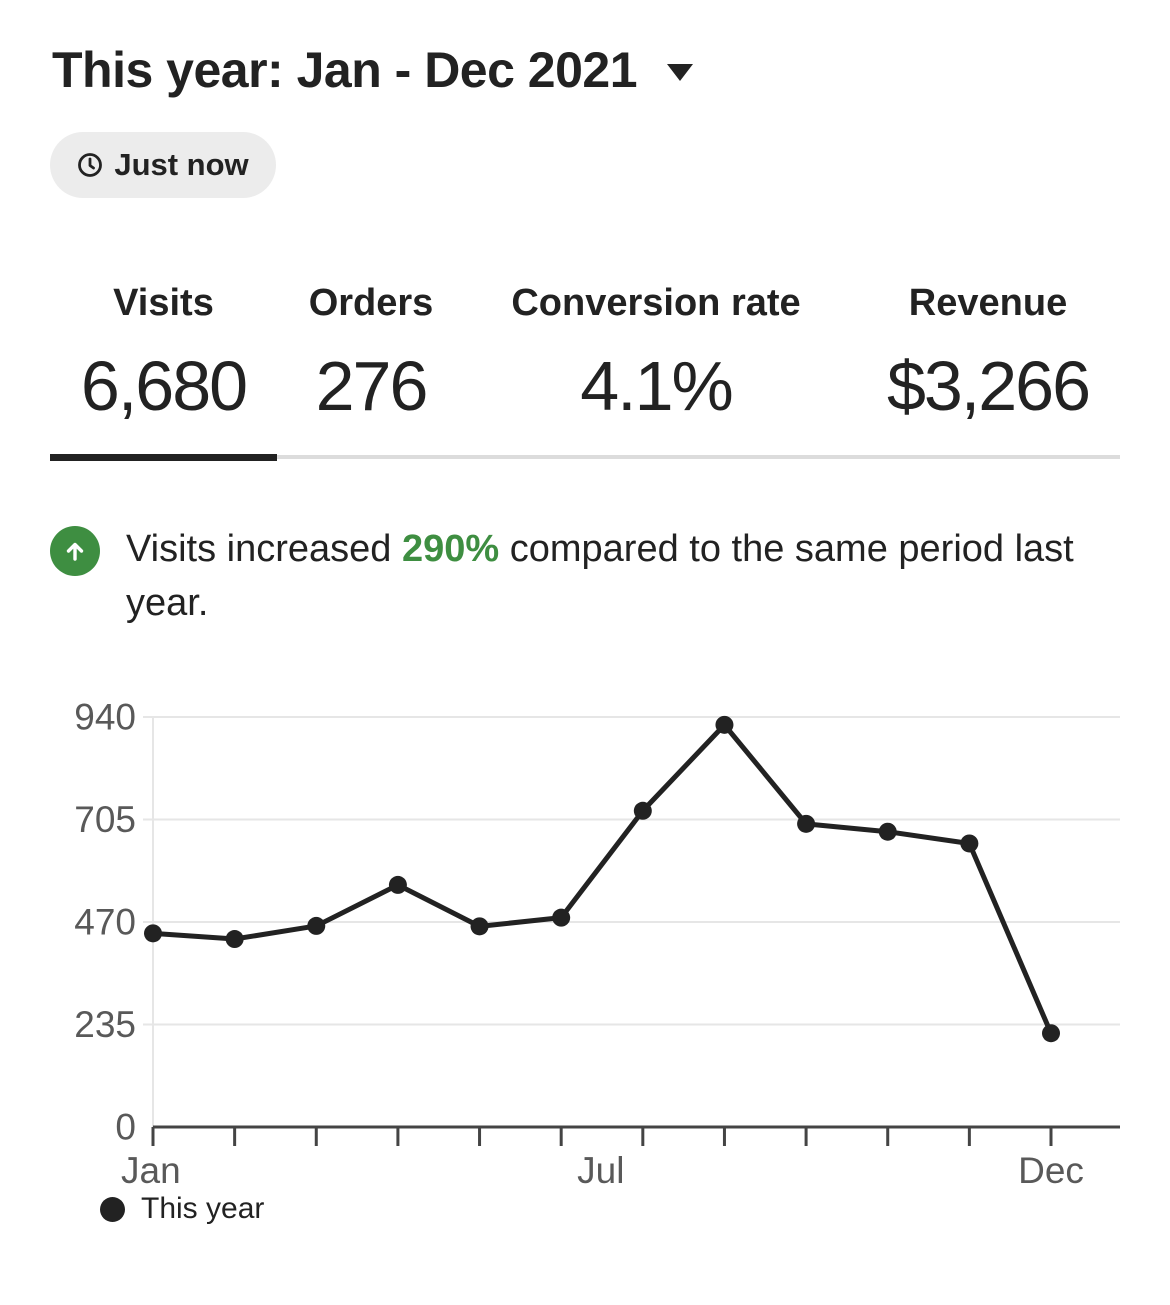 The height and width of the screenshot is (1305, 1170). Describe the element at coordinates (264, 549) in the screenshot. I see `insight-prefix: Visits increased` at that location.